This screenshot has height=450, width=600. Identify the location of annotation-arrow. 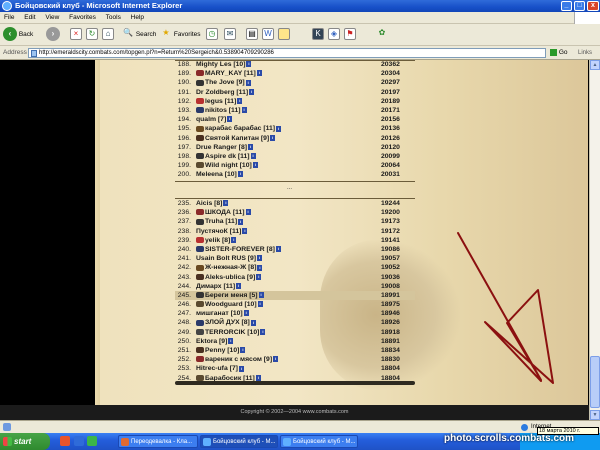
(505, 308).